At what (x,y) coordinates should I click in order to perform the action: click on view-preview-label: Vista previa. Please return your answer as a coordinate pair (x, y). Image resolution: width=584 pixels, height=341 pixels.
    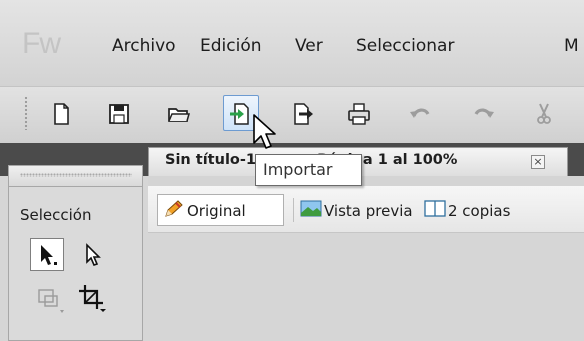
    Looking at the image, I should click on (368, 211).